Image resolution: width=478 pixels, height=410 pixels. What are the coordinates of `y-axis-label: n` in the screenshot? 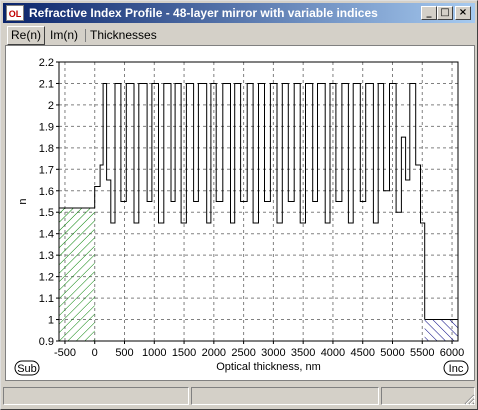 It's located at (23, 201).